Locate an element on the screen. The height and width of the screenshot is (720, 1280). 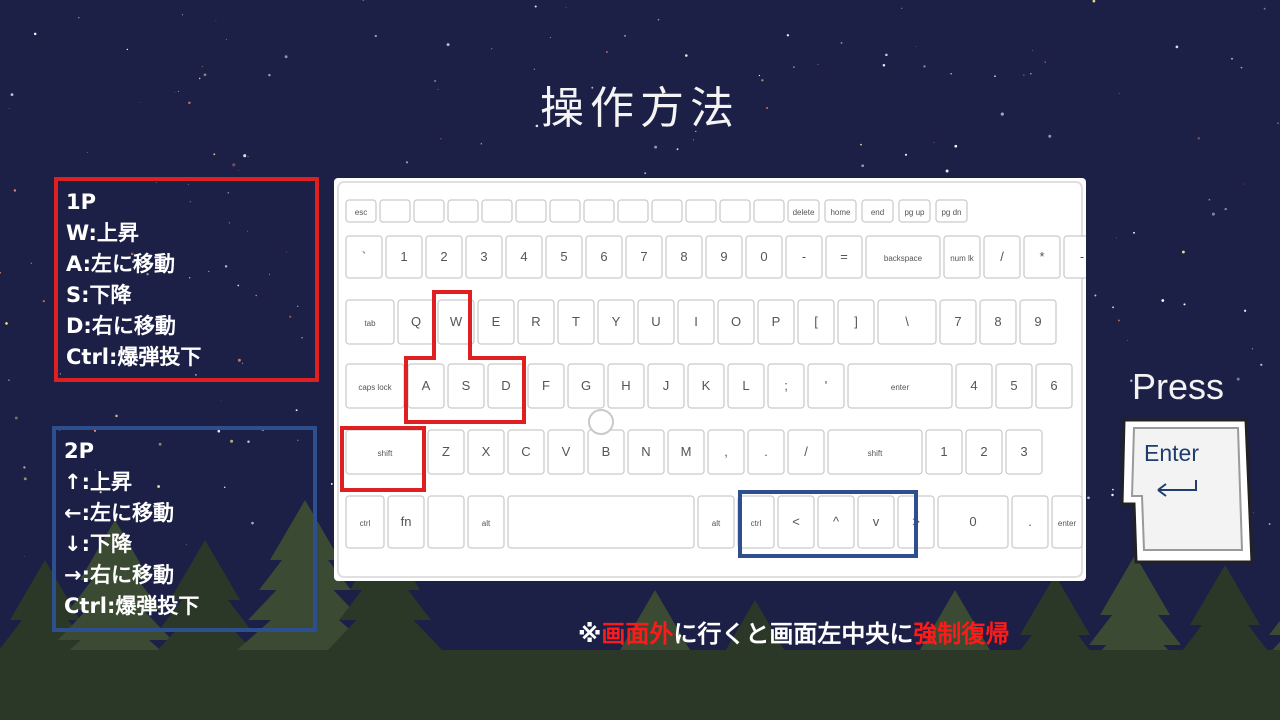
svg-text: 8 is located at coordinates (683, 256).